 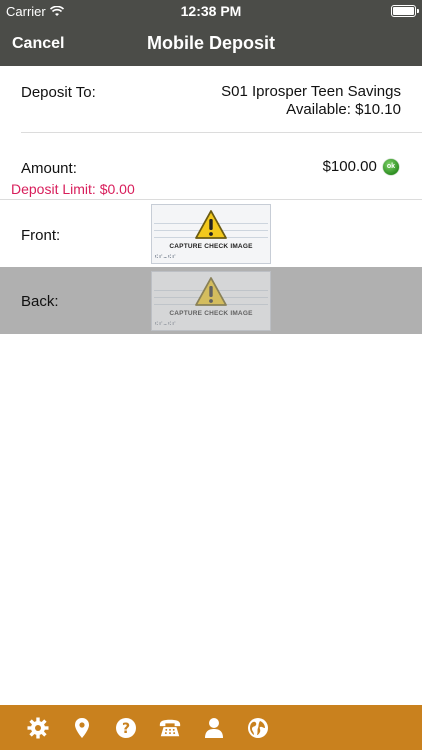 I want to click on amount-value: $100.00, so click(x=349, y=166).